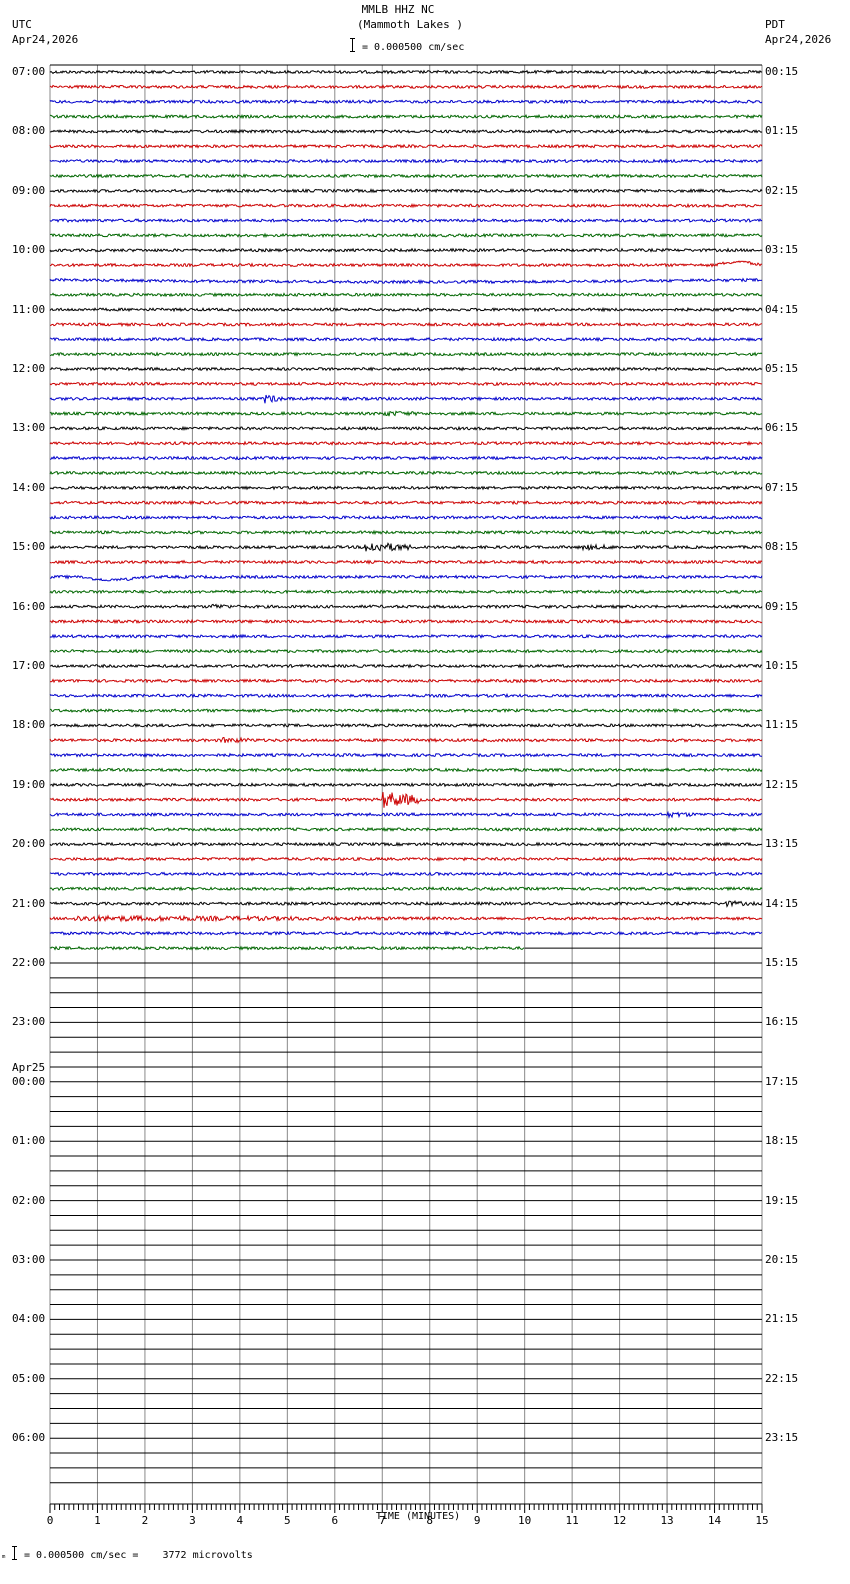 This screenshot has height=1584, width=850. Describe the element at coordinates (782, 1022) in the screenshot. I see `pdt-time-label: 16:15` at that location.